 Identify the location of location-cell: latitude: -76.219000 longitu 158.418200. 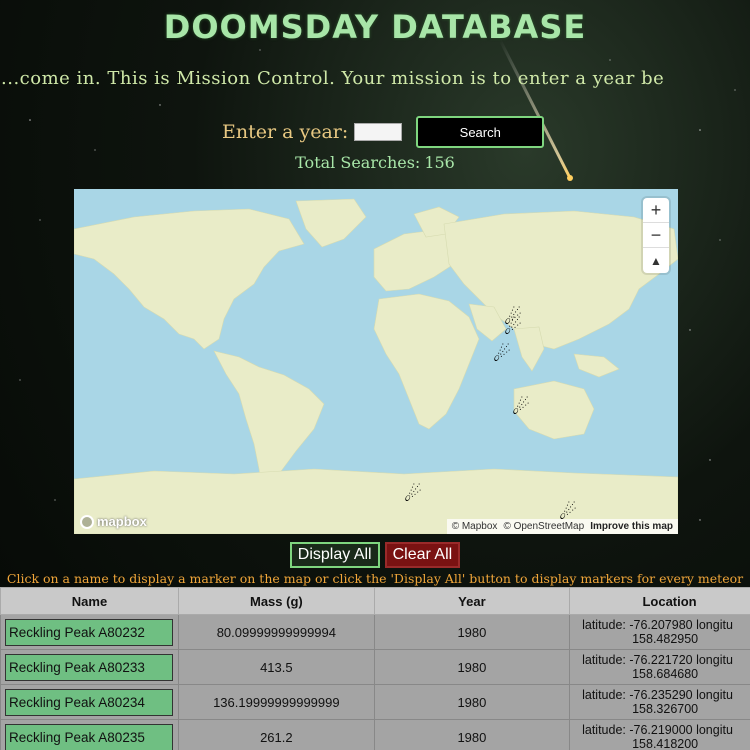
(659, 734).